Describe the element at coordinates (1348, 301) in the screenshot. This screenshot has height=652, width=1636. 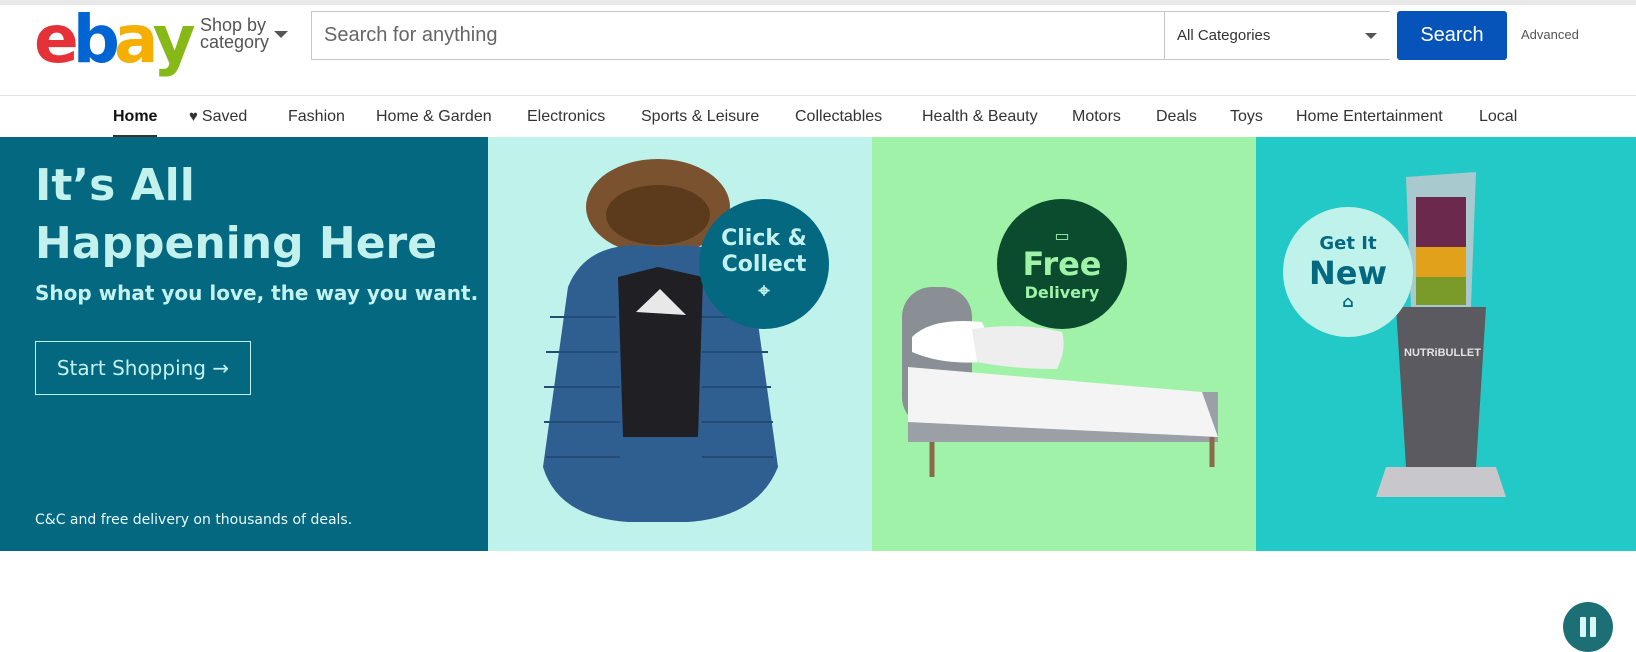
I see `tag-icon: ⌂` at that location.